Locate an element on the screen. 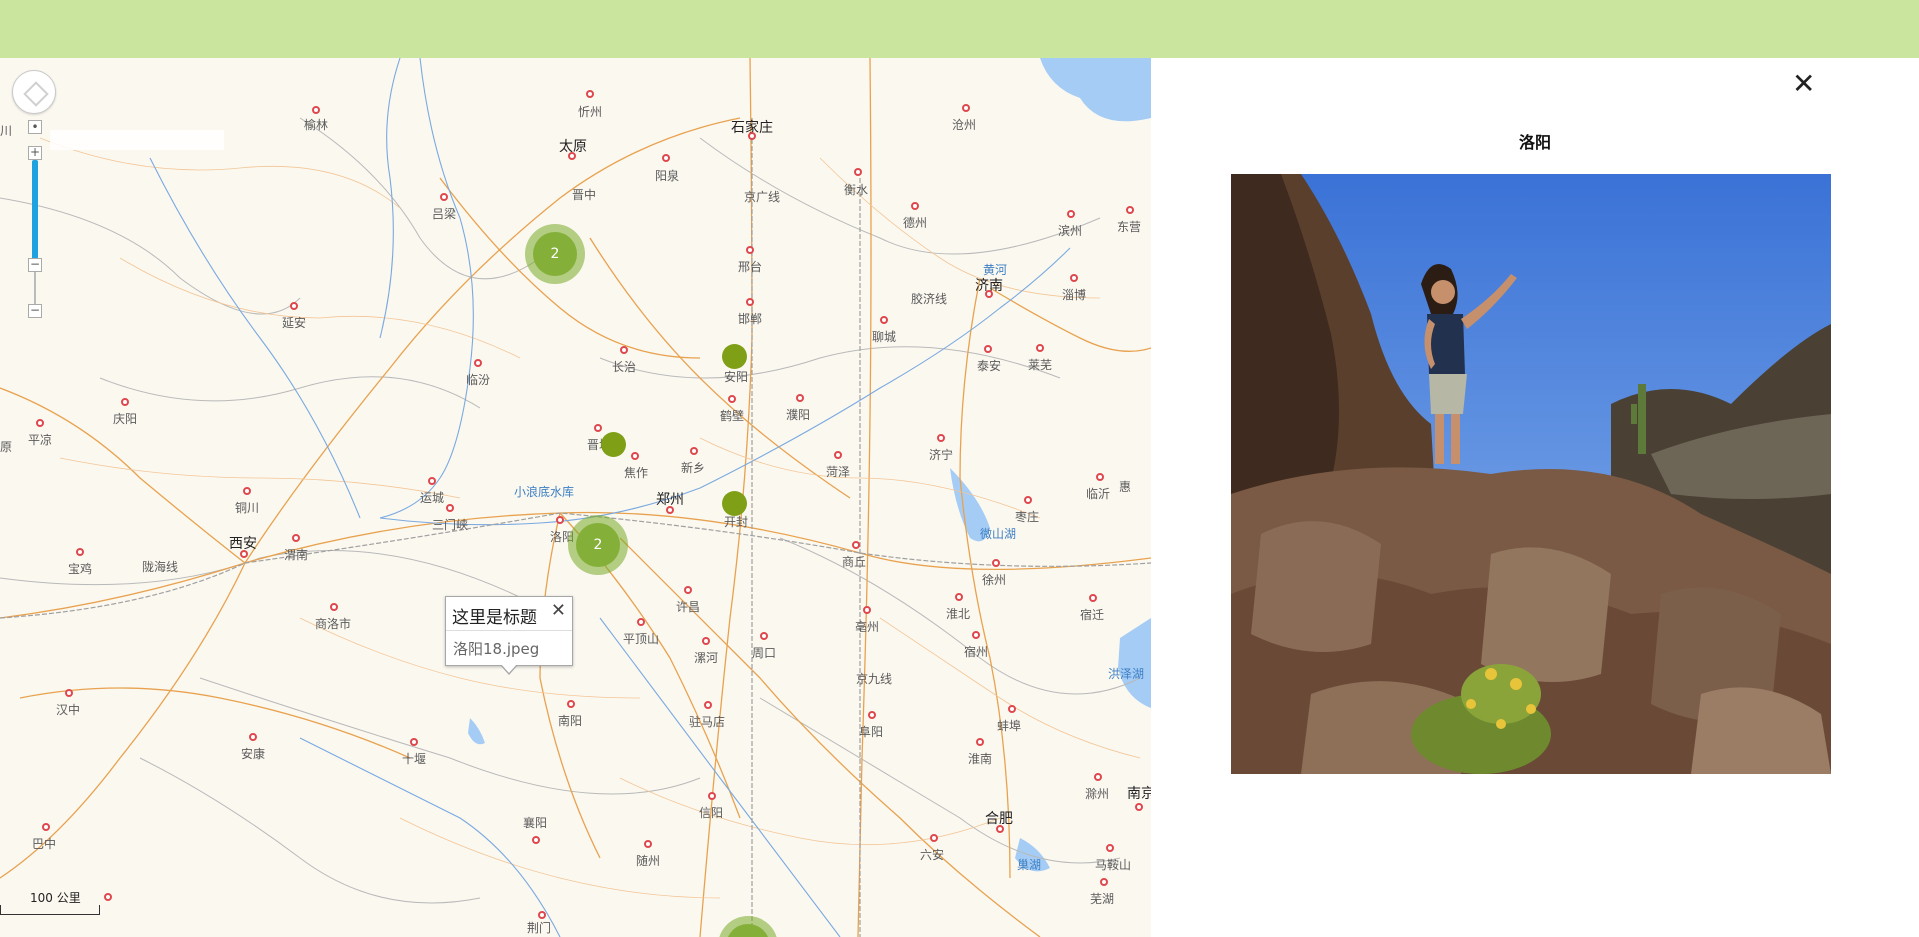  info-window: 这里是标题 ✕ 洛阳18.jpeg is located at coordinates (509, 635).